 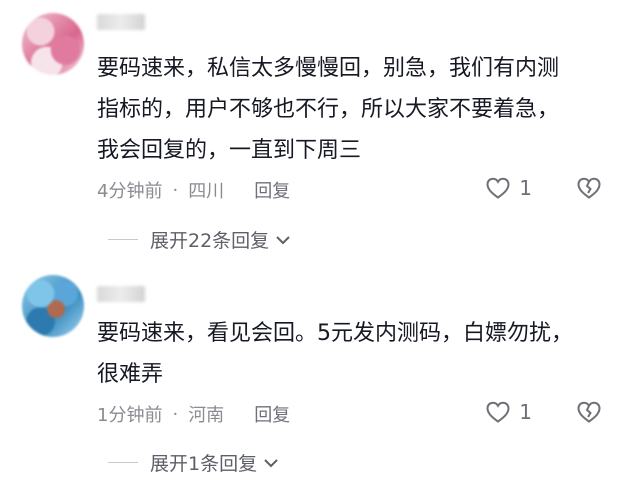 I want to click on username, so click(x=121, y=294).